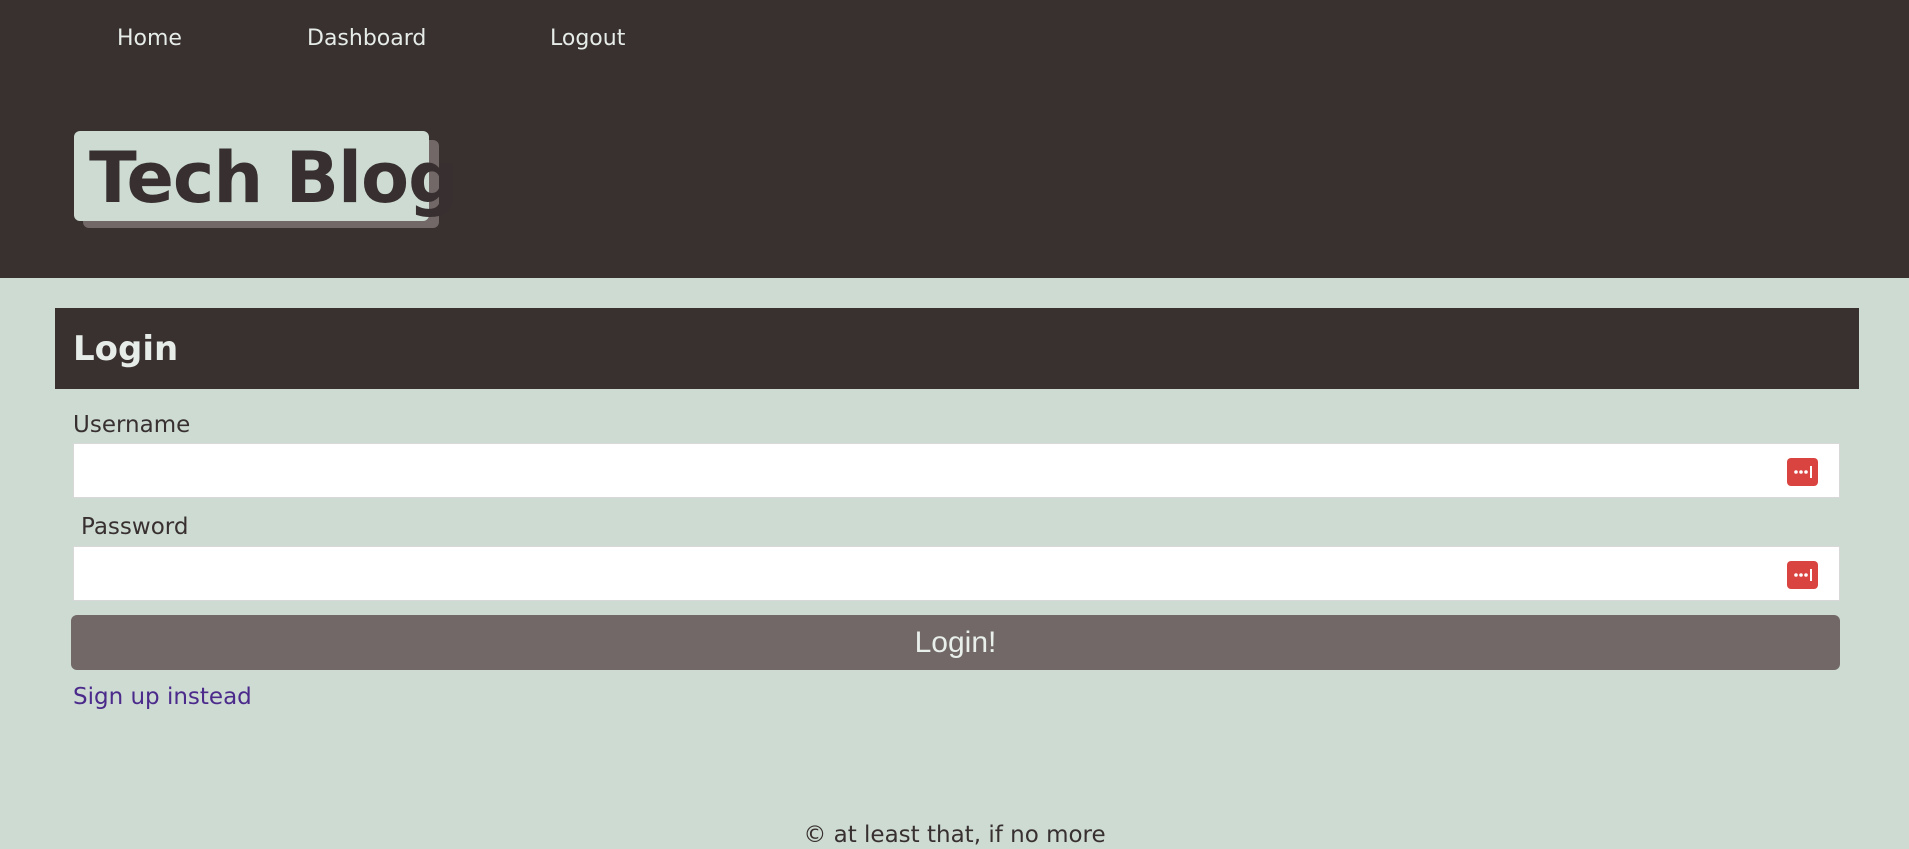  What do you see at coordinates (126, 349) in the screenshot?
I see `login-heading: Login` at bounding box center [126, 349].